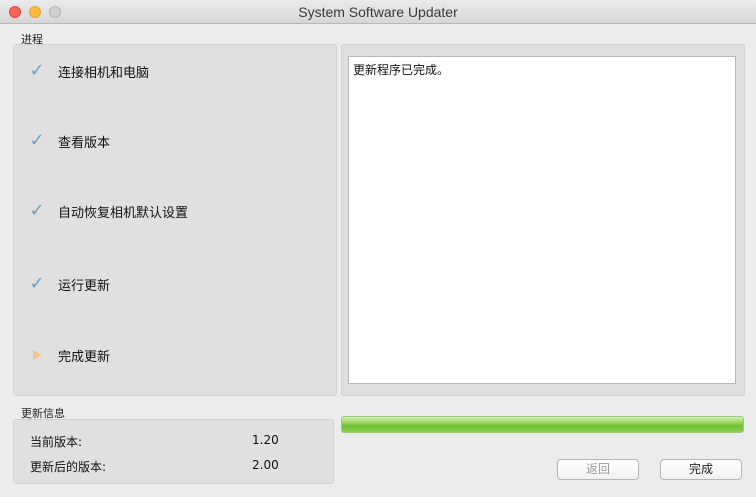 Image resolution: width=756 pixels, height=497 pixels. Describe the element at coordinates (84, 143) in the screenshot. I see `step-label: 查看版本` at that location.